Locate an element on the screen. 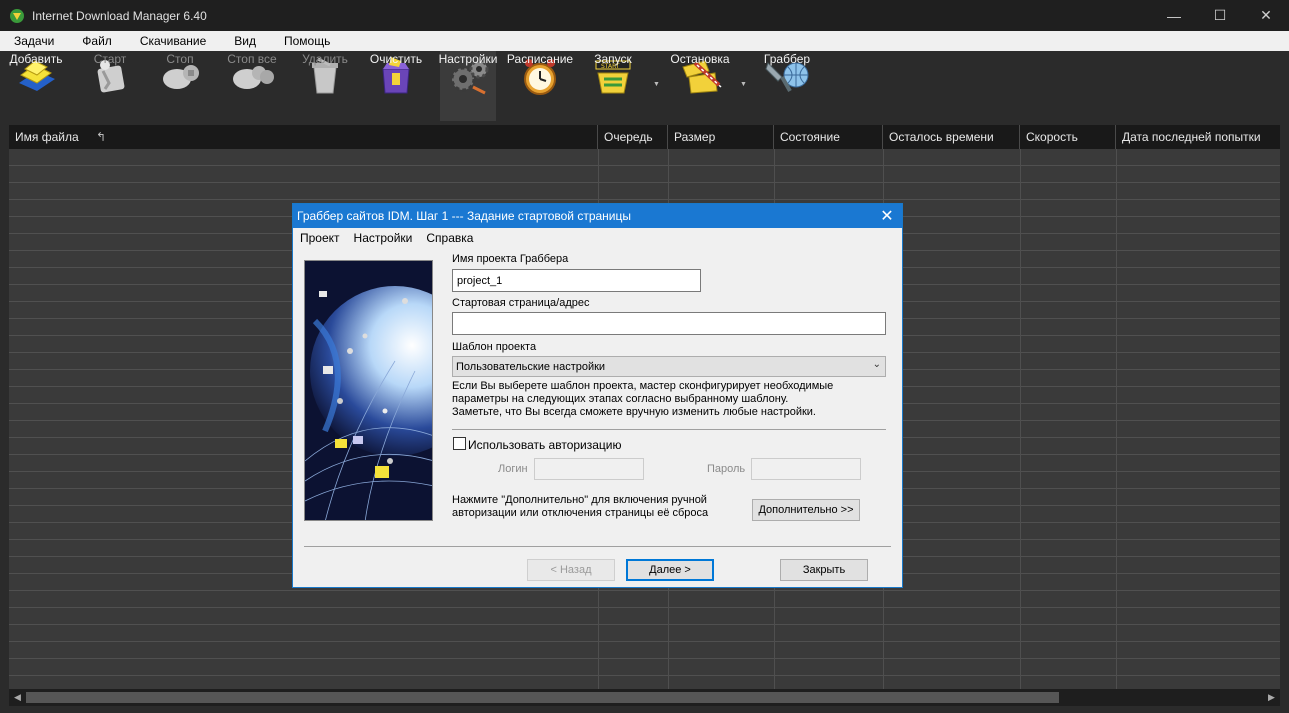  grabber-button: Граббер is located at coordinates (787, 86).